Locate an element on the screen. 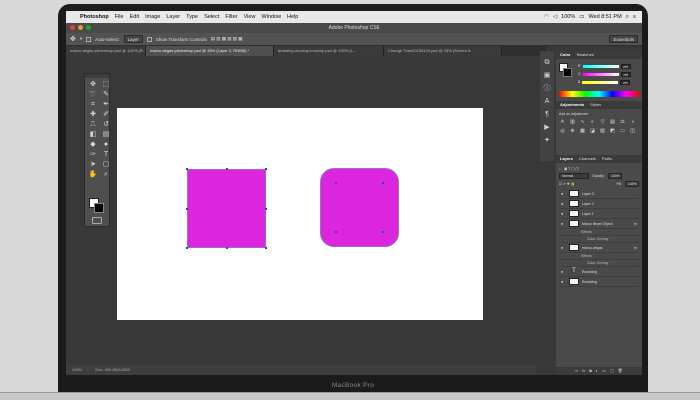  tab-styles: Styles is located at coordinates (595, 105).